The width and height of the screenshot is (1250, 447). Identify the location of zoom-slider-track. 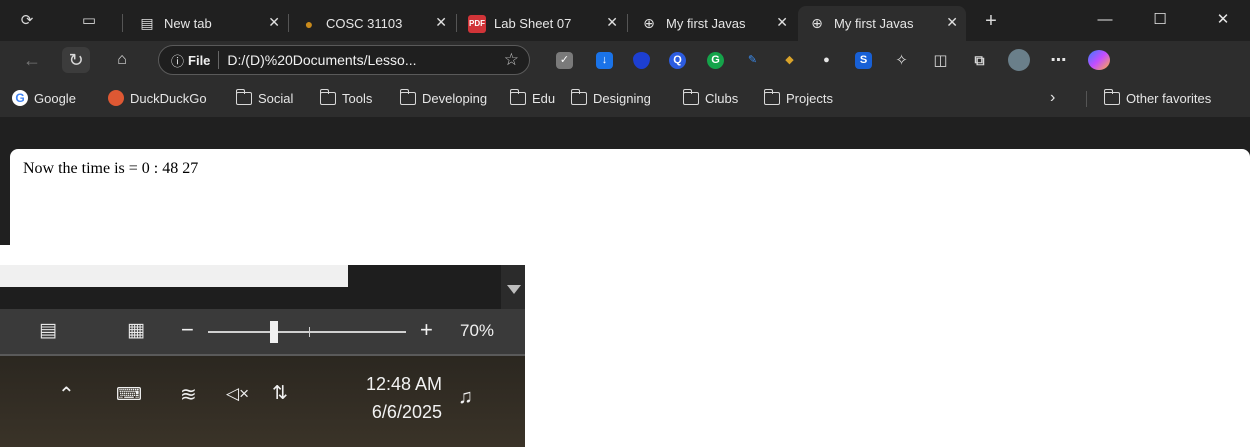
(307, 332).